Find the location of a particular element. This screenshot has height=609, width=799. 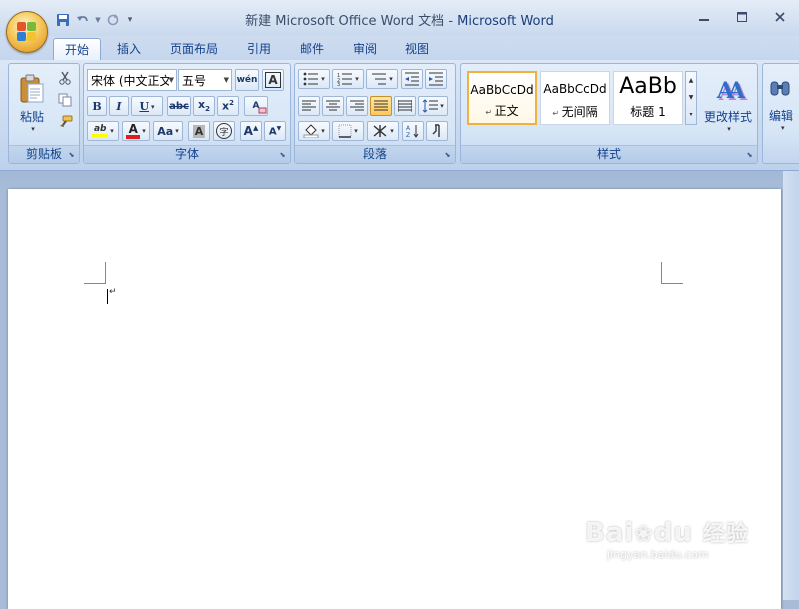

styles-scroll-down-icon: ▼ is located at coordinates (691, 97).